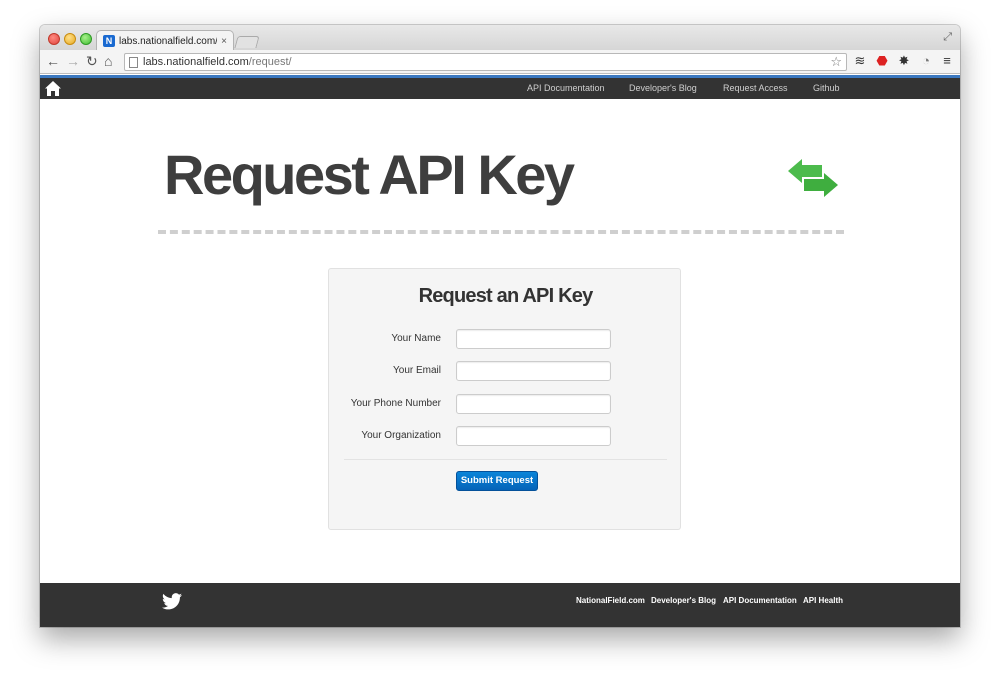 The width and height of the screenshot is (1000, 683). I want to click on phone-field, so click(533, 404).